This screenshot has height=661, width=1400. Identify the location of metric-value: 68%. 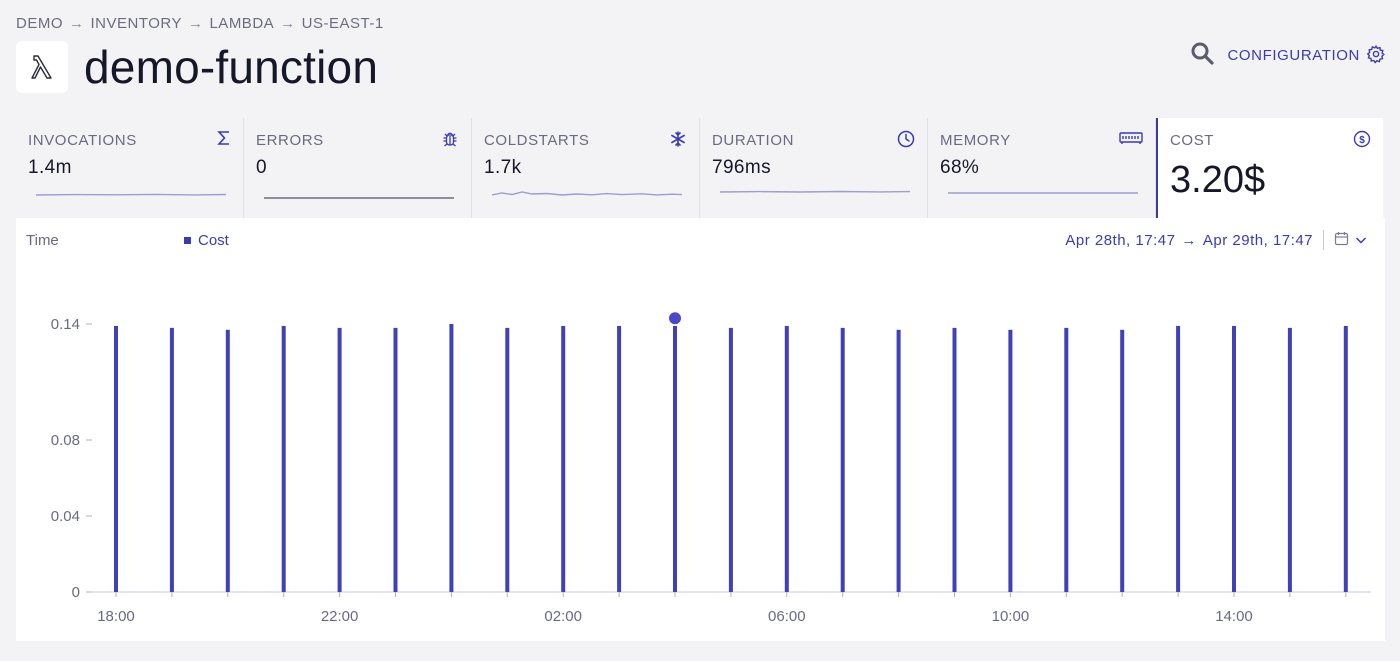
(960, 167).